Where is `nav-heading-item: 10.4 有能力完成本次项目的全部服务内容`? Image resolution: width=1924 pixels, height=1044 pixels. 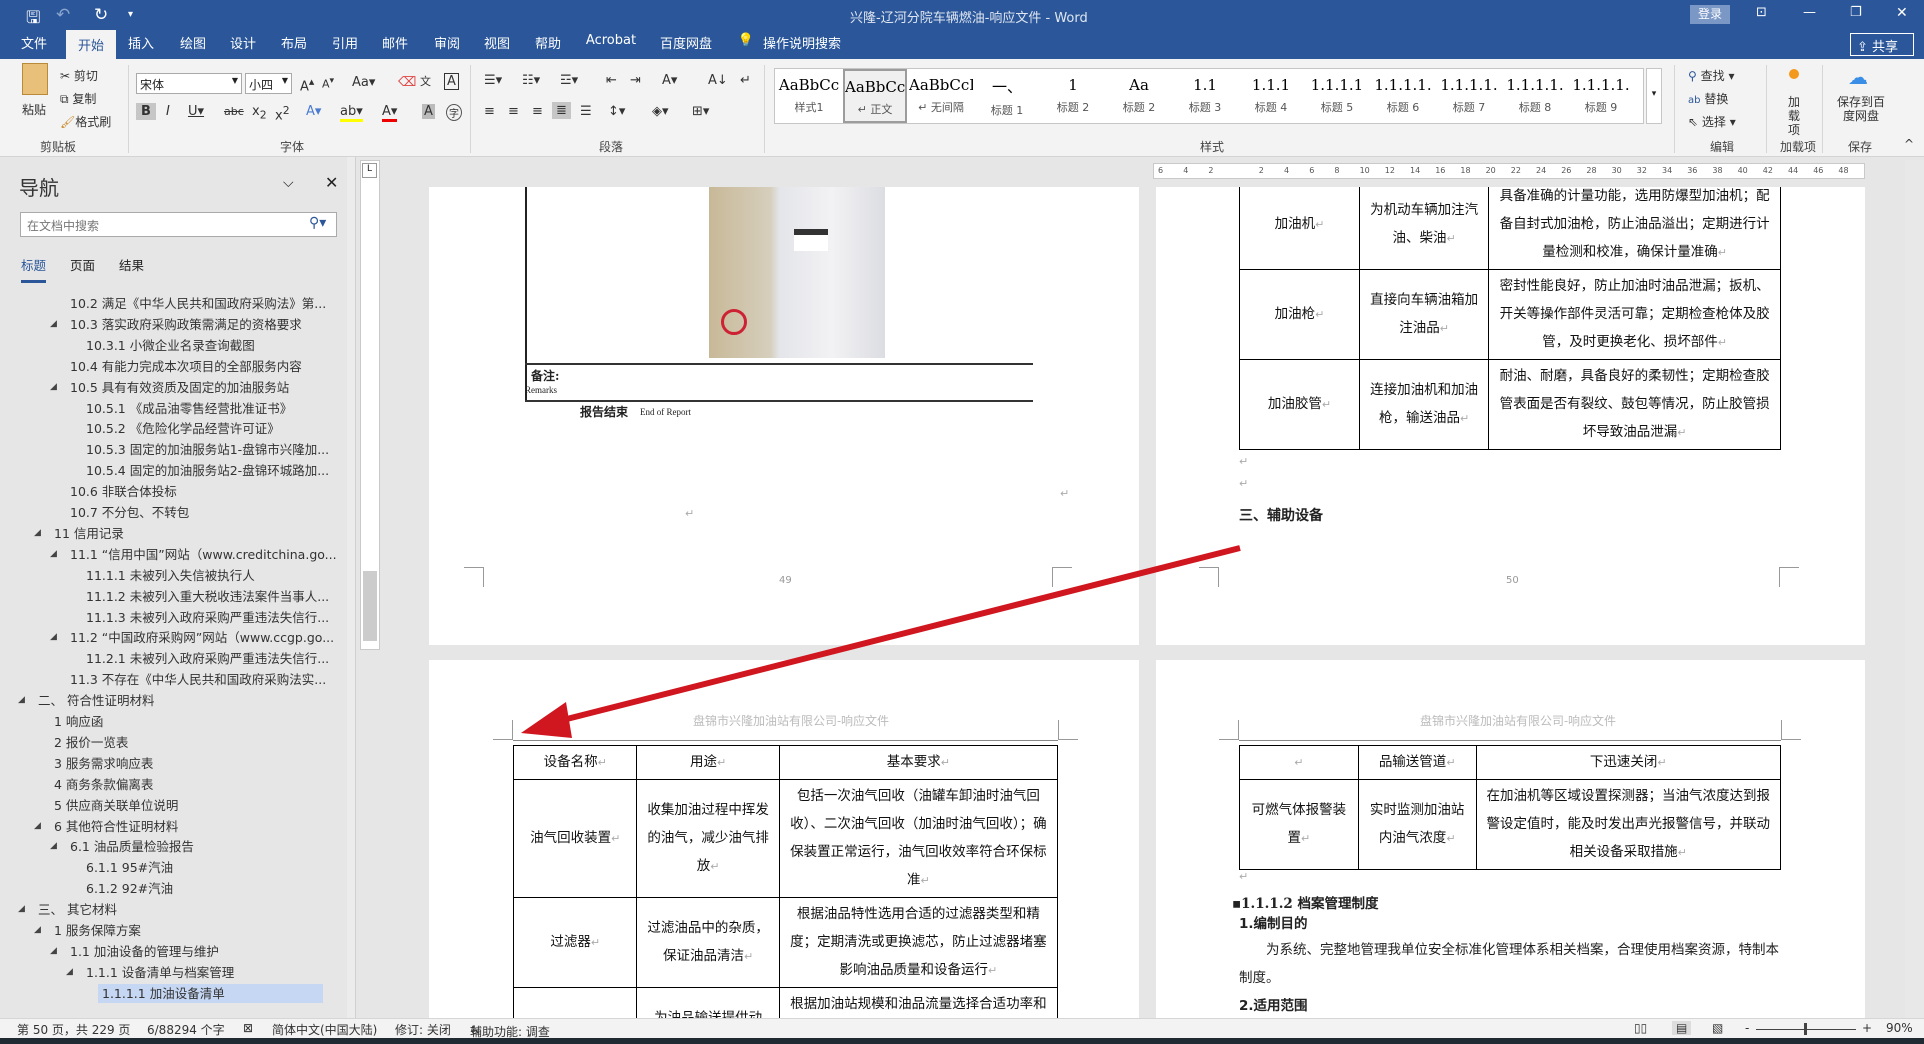 nav-heading-item: 10.4 有能力完成本次项目的全部服务内容 is located at coordinates (184, 366).